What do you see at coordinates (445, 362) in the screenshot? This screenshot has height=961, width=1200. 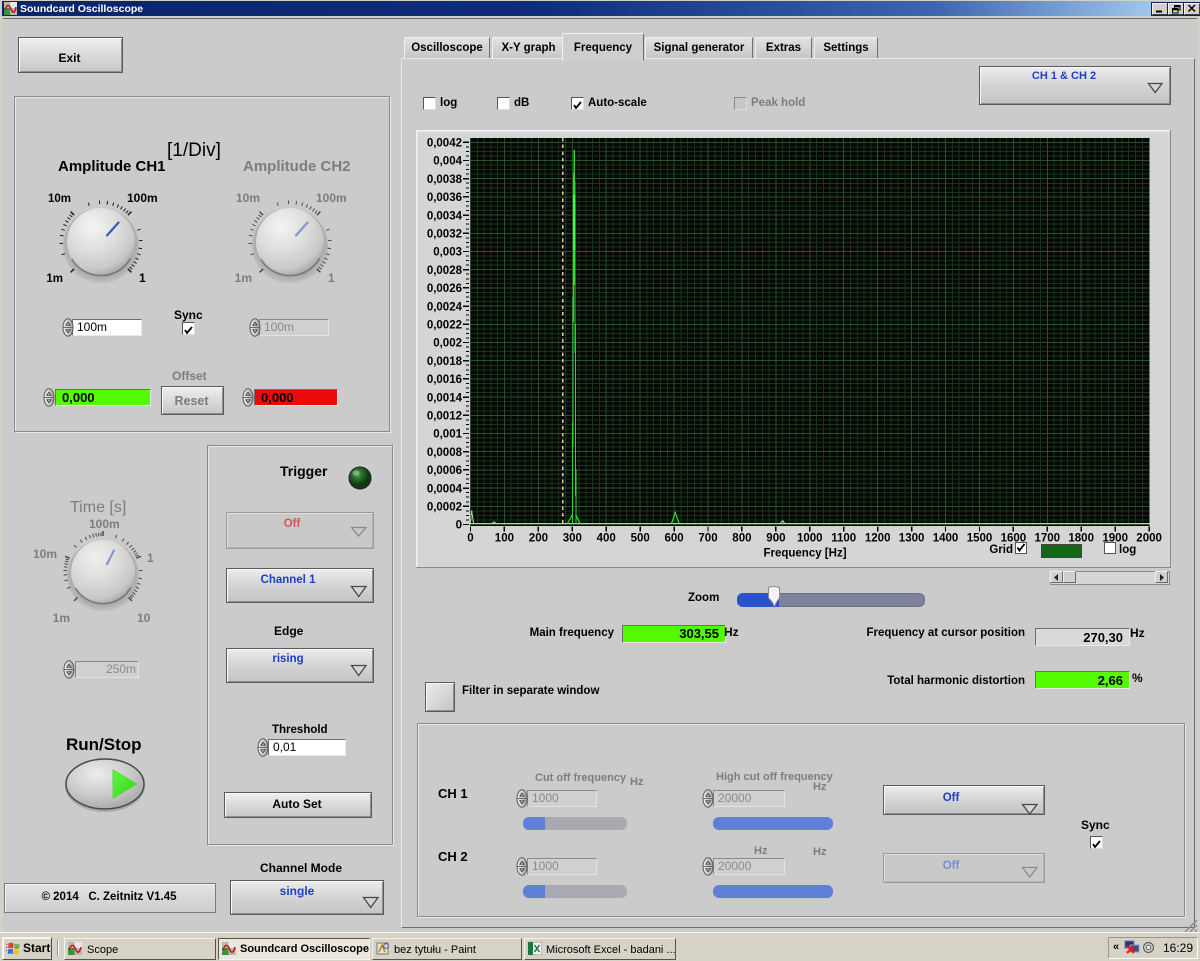 I see `svg-text: 0,0018` at bounding box center [445, 362].